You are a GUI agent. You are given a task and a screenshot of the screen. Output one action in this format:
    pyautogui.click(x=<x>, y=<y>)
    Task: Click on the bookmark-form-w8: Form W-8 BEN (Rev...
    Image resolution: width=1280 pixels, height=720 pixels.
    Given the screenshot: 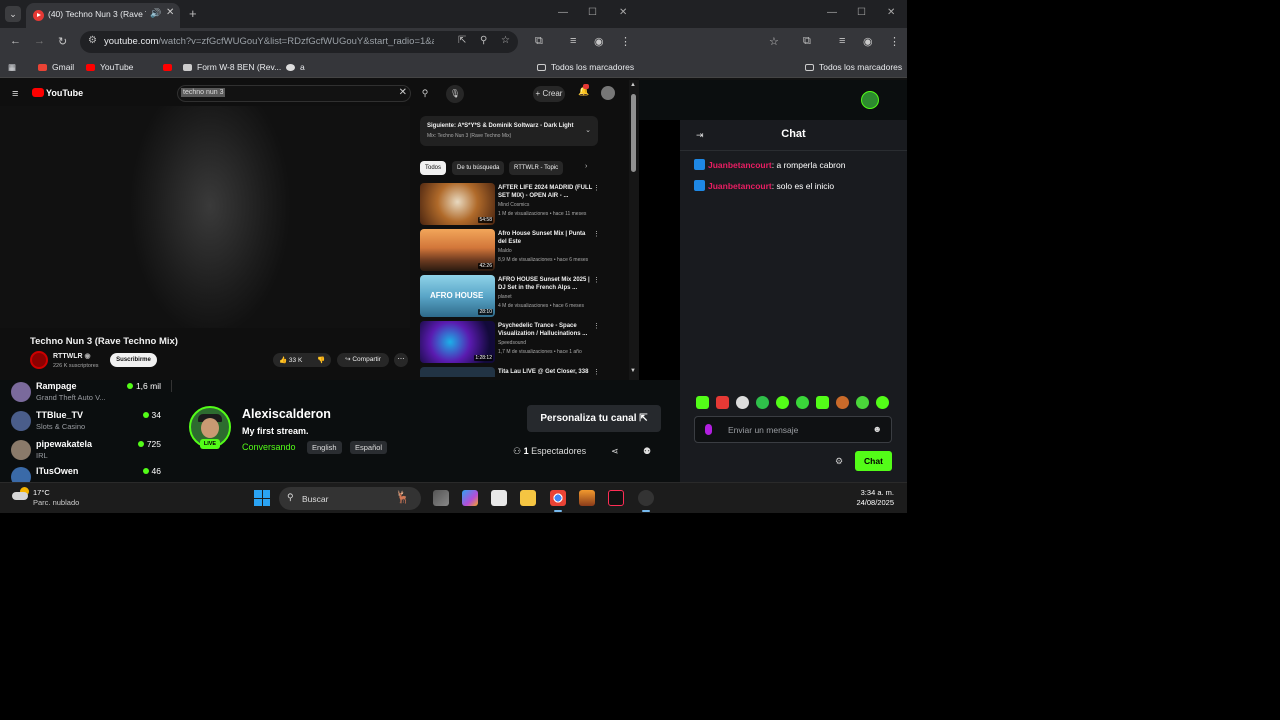 What is the action you would take?
    pyautogui.click(x=232, y=67)
    